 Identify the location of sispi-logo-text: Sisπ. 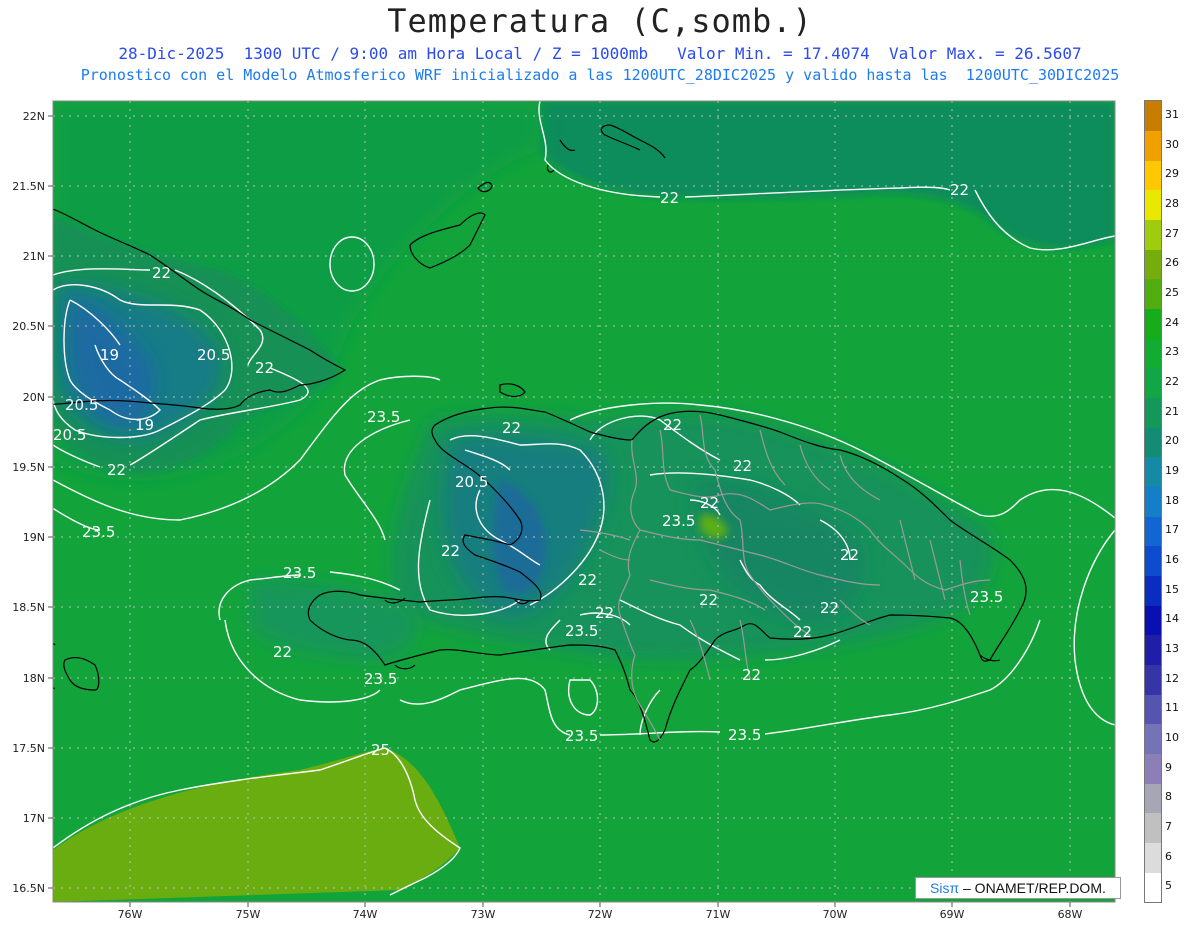
(945, 888).